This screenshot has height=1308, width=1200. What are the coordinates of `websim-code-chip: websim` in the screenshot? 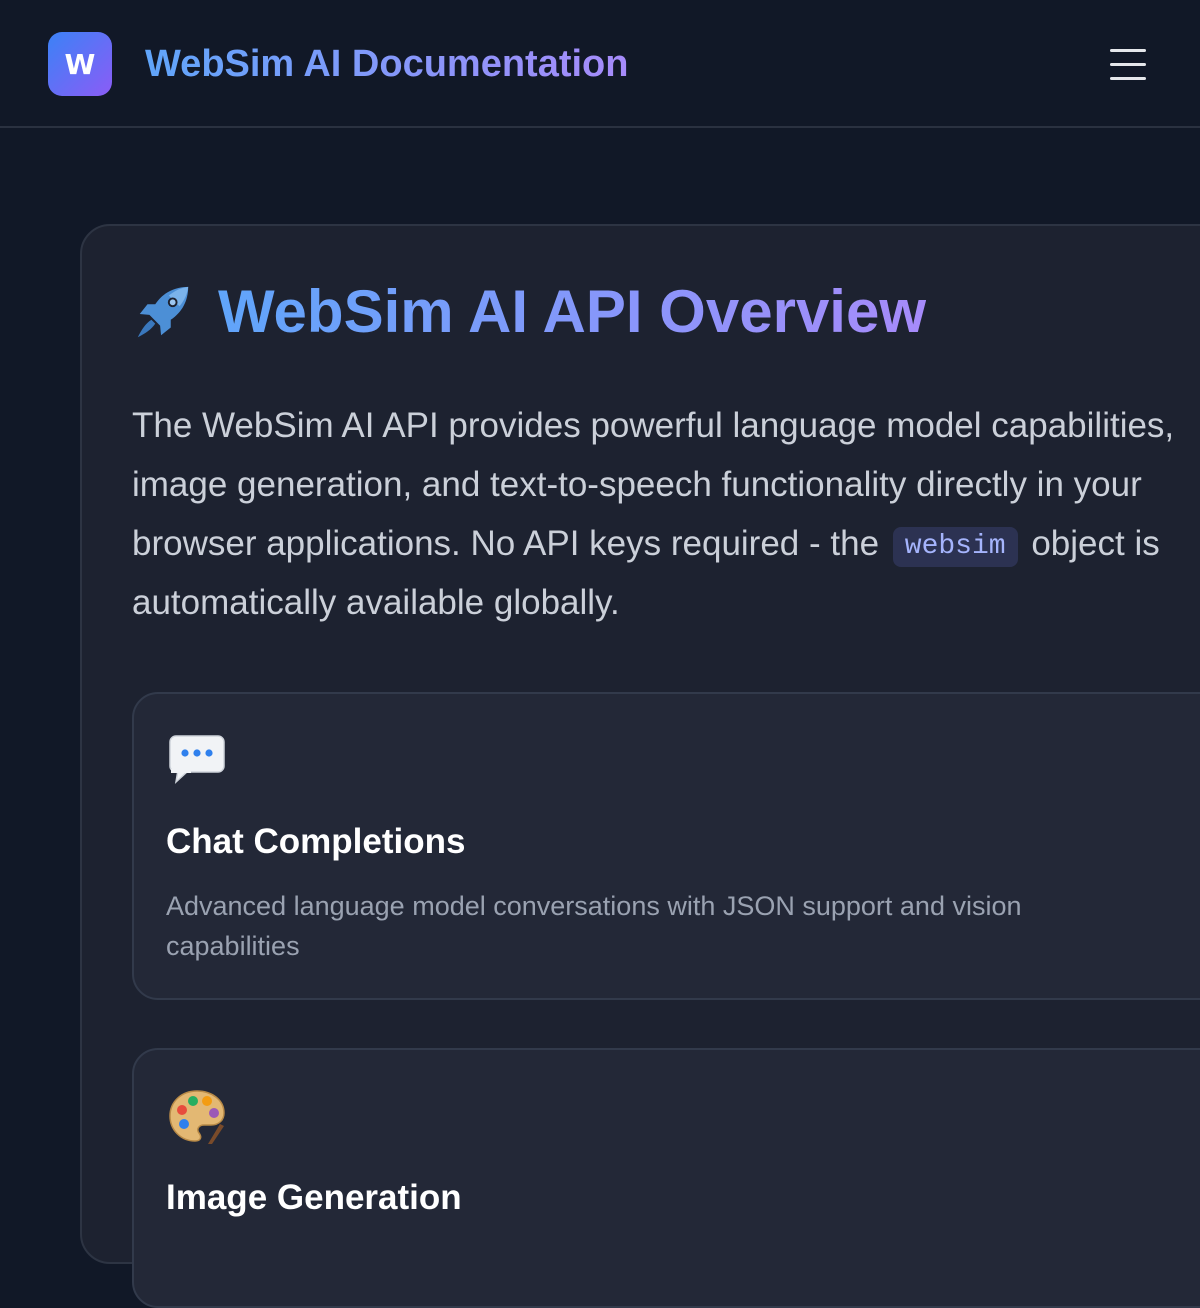 It's located at (955, 547).